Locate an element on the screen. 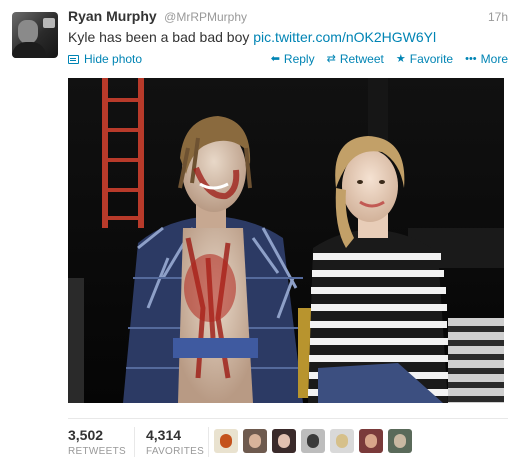  profile-avatar is located at coordinates (35, 35).